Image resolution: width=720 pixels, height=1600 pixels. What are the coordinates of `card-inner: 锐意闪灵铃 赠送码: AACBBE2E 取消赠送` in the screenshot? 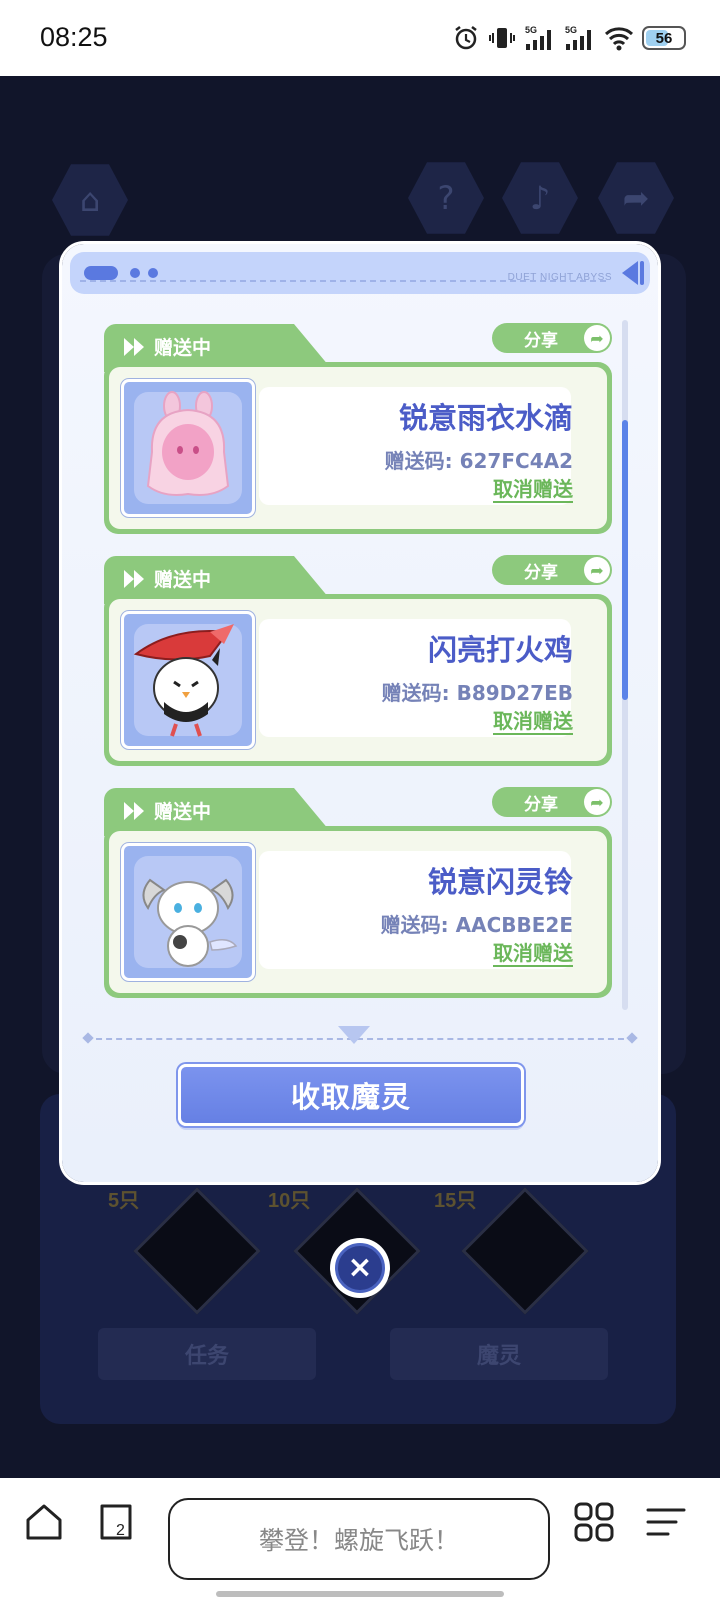 It's located at (358, 912).